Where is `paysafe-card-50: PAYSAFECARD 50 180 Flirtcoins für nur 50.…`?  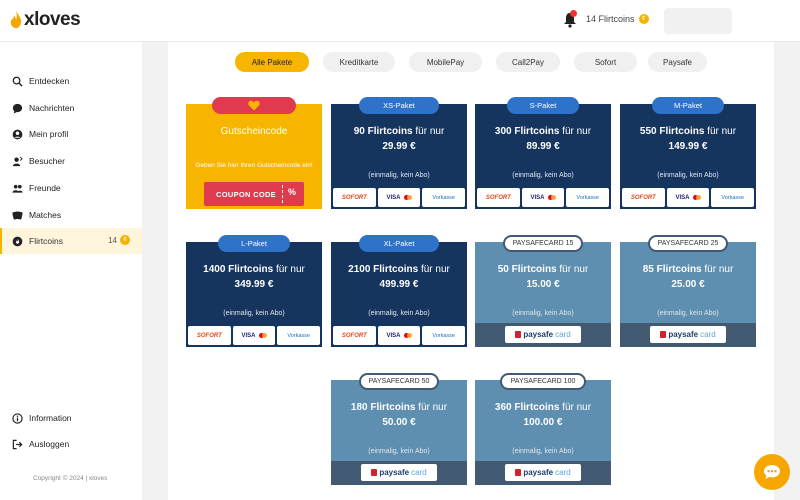
paysafe-card-50: PAYSAFECARD 50 180 Flirtcoins für nur 50.… is located at coordinates (399, 429).